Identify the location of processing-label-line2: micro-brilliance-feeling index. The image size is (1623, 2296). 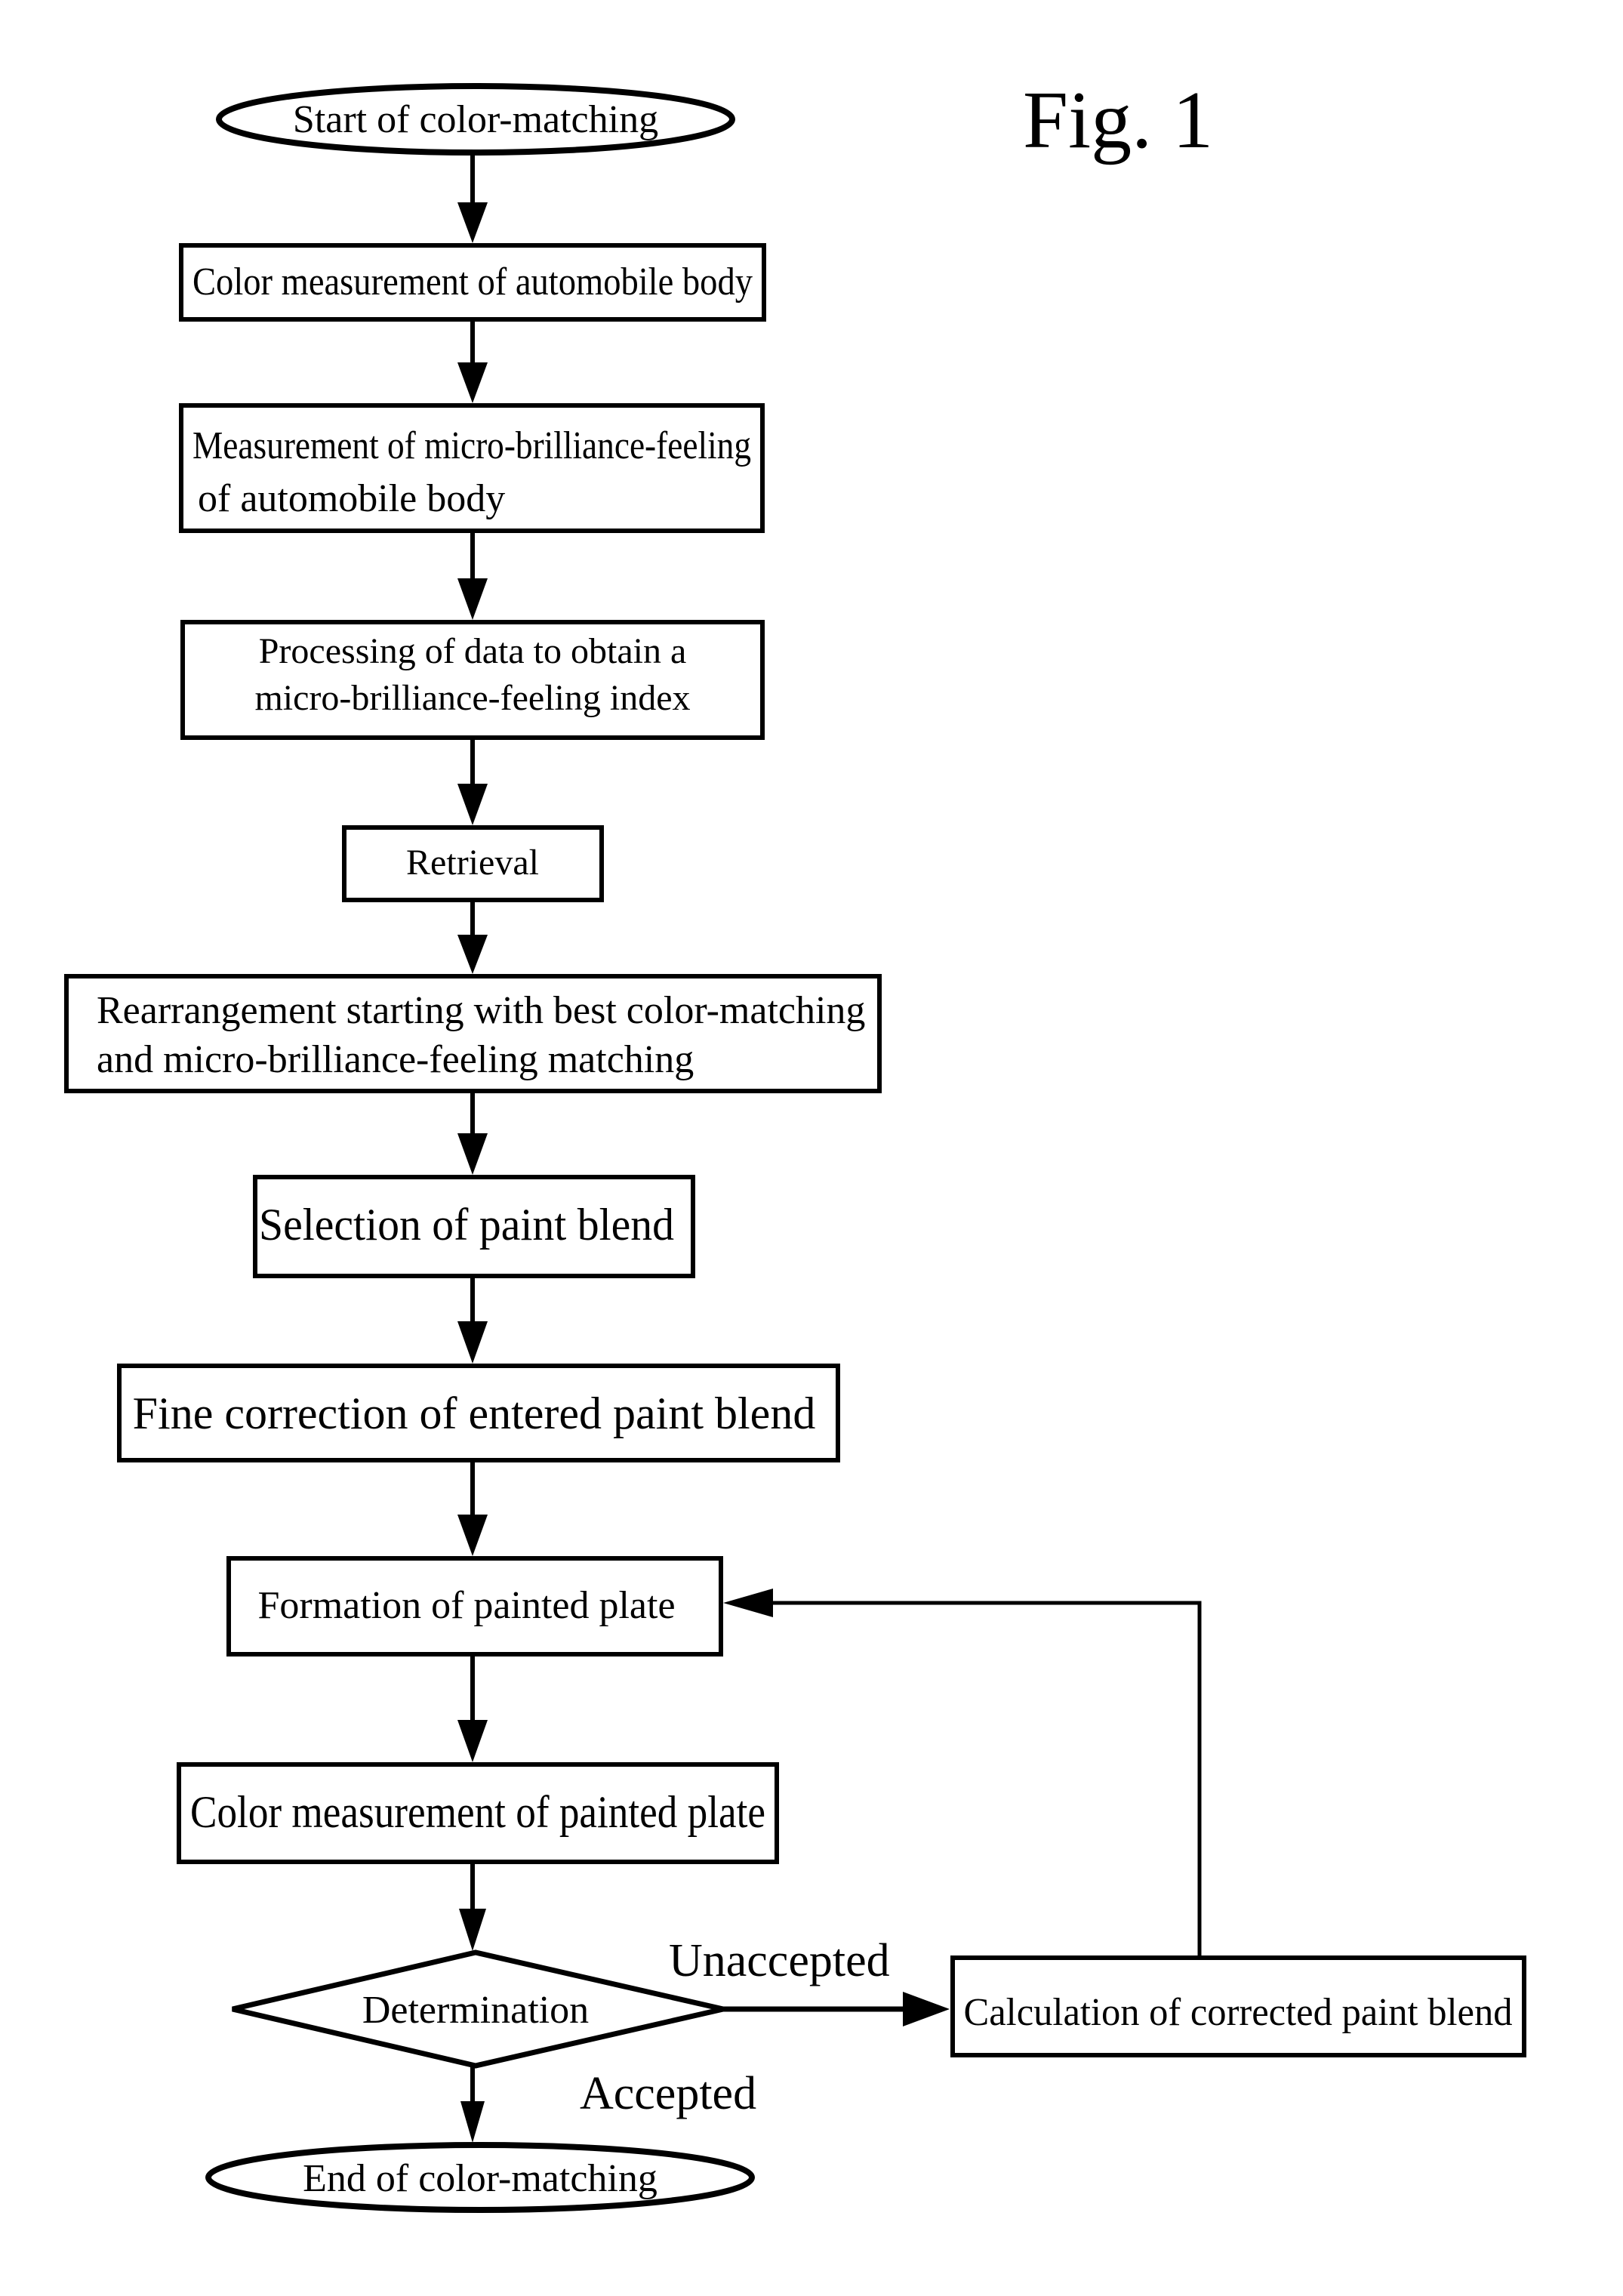
(472, 698).